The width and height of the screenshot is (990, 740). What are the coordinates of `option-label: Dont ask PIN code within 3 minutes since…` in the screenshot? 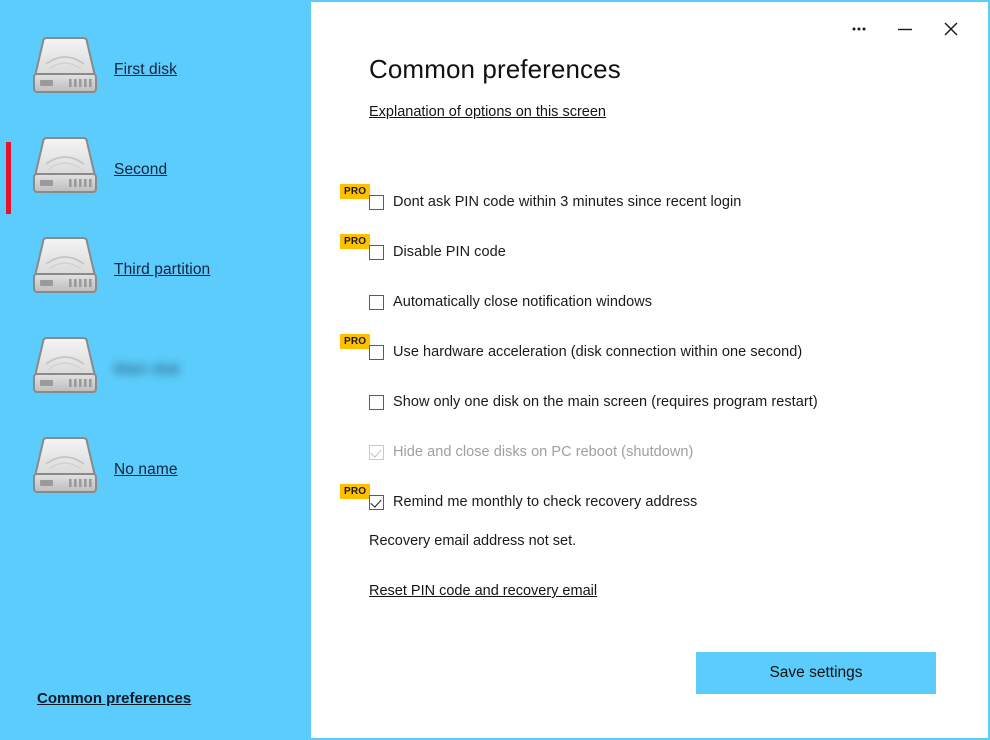 It's located at (567, 202).